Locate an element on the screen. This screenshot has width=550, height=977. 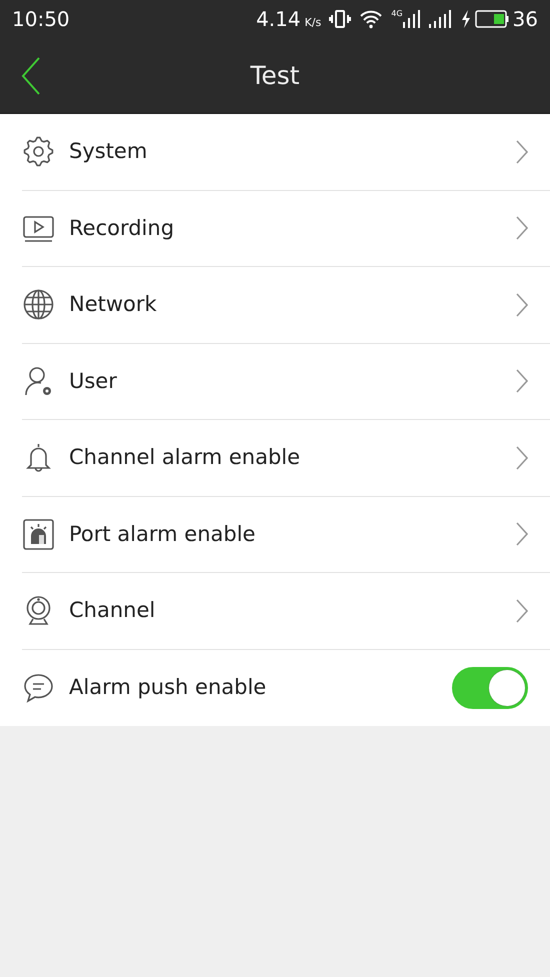
gear-icon is located at coordinates (38, 151).